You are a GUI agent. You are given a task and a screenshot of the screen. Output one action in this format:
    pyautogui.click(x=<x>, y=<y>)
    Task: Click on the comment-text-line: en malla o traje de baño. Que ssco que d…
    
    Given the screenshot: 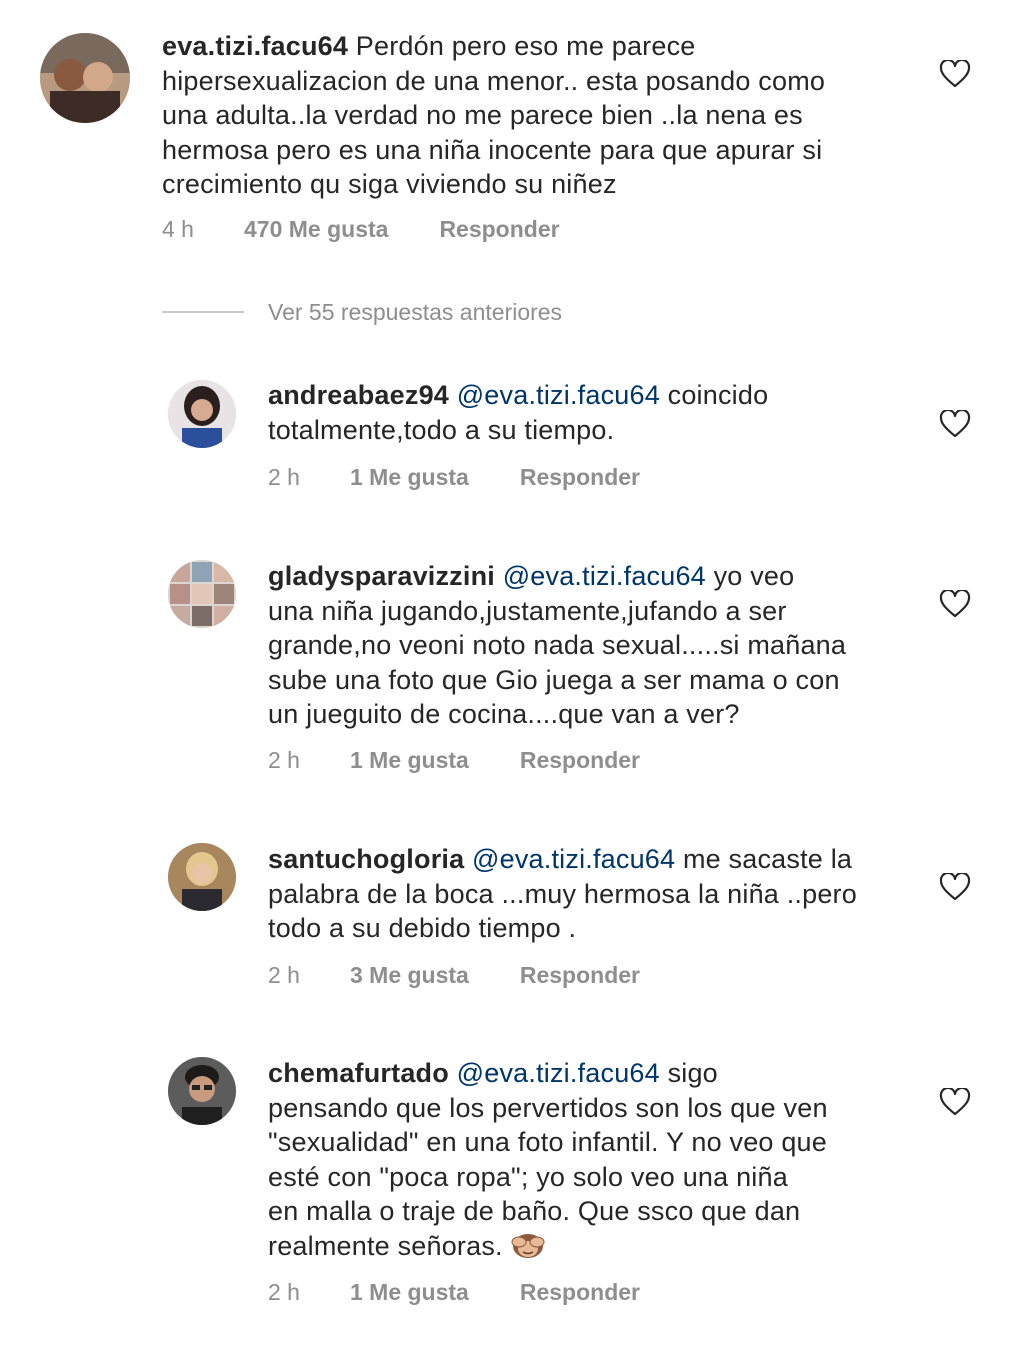 What is the action you would take?
    pyautogui.click(x=534, y=1211)
    